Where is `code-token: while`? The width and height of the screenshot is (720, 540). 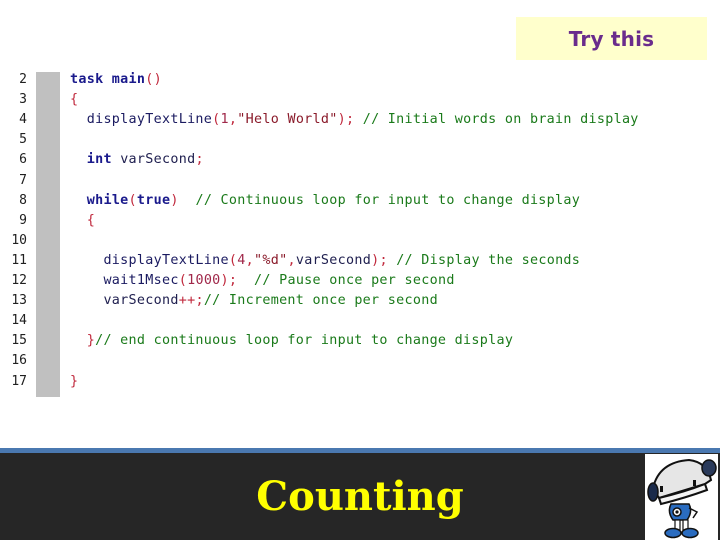 code-token: while is located at coordinates (107, 200).